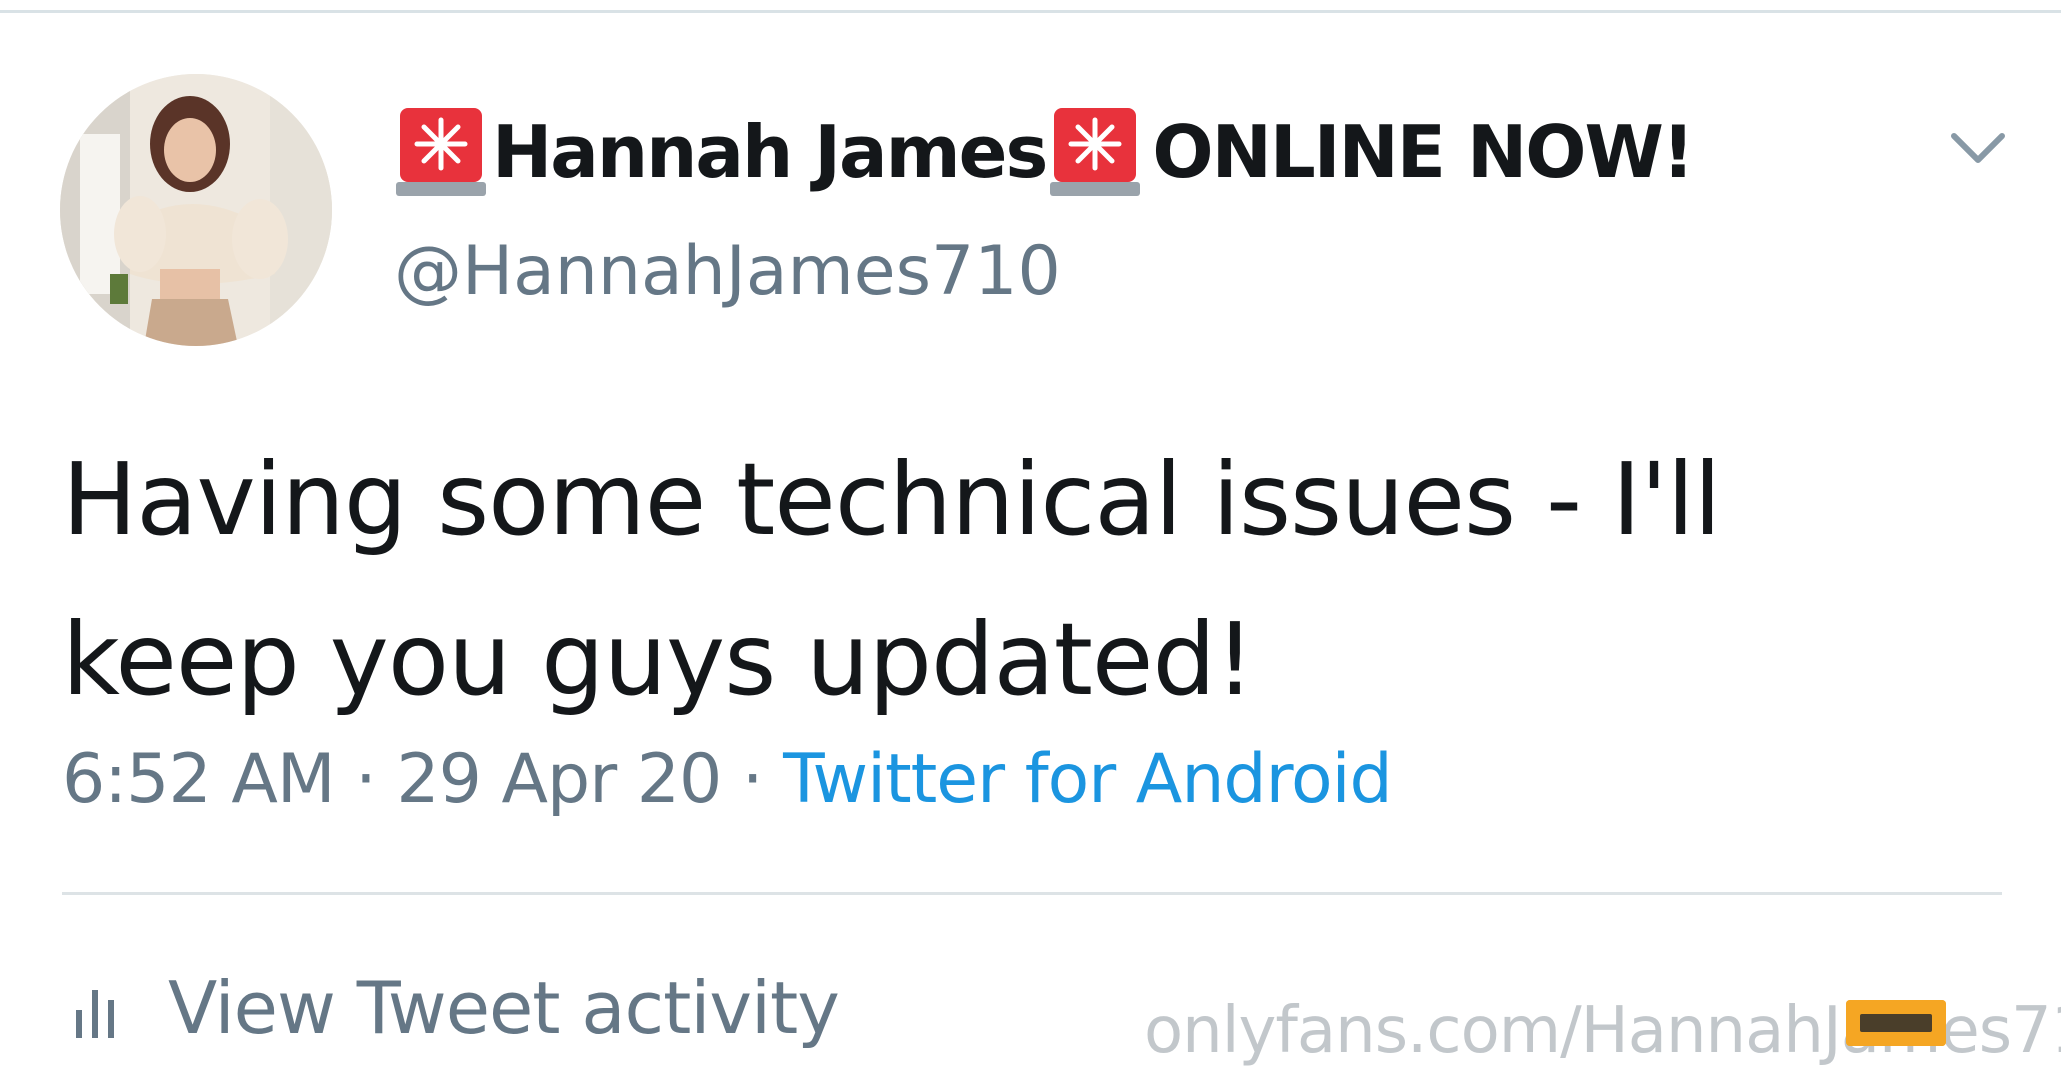 This screenshot has width=2061, height=1077. Describe the element at coordinates (891, 499) in the screenshot. I see `tweet-text-line: Having some technical issues - I'll` at that location.